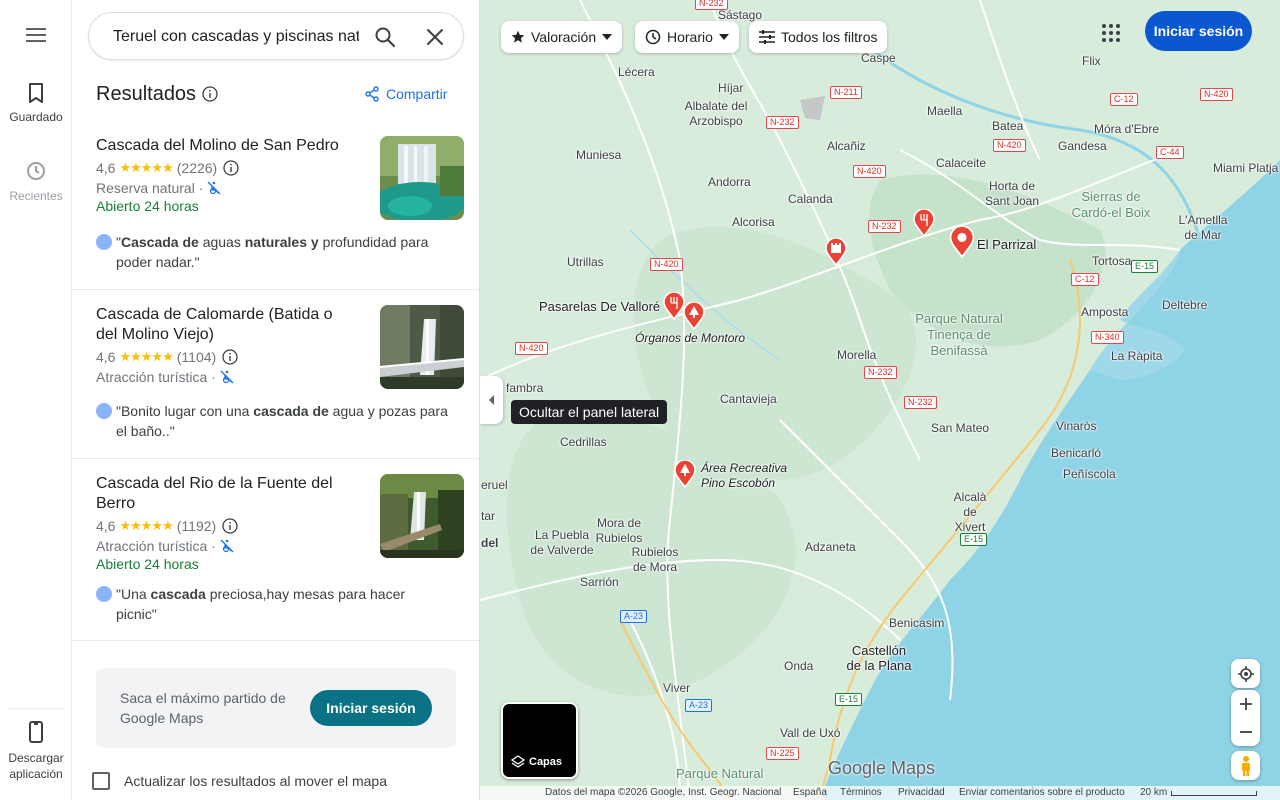 Image resolution: width=1280 pixels, height=800 pixels. What do you see at coordinates (810, 792) in the screenshot?
I see `country-link: España` at bounding box center [810, 792].